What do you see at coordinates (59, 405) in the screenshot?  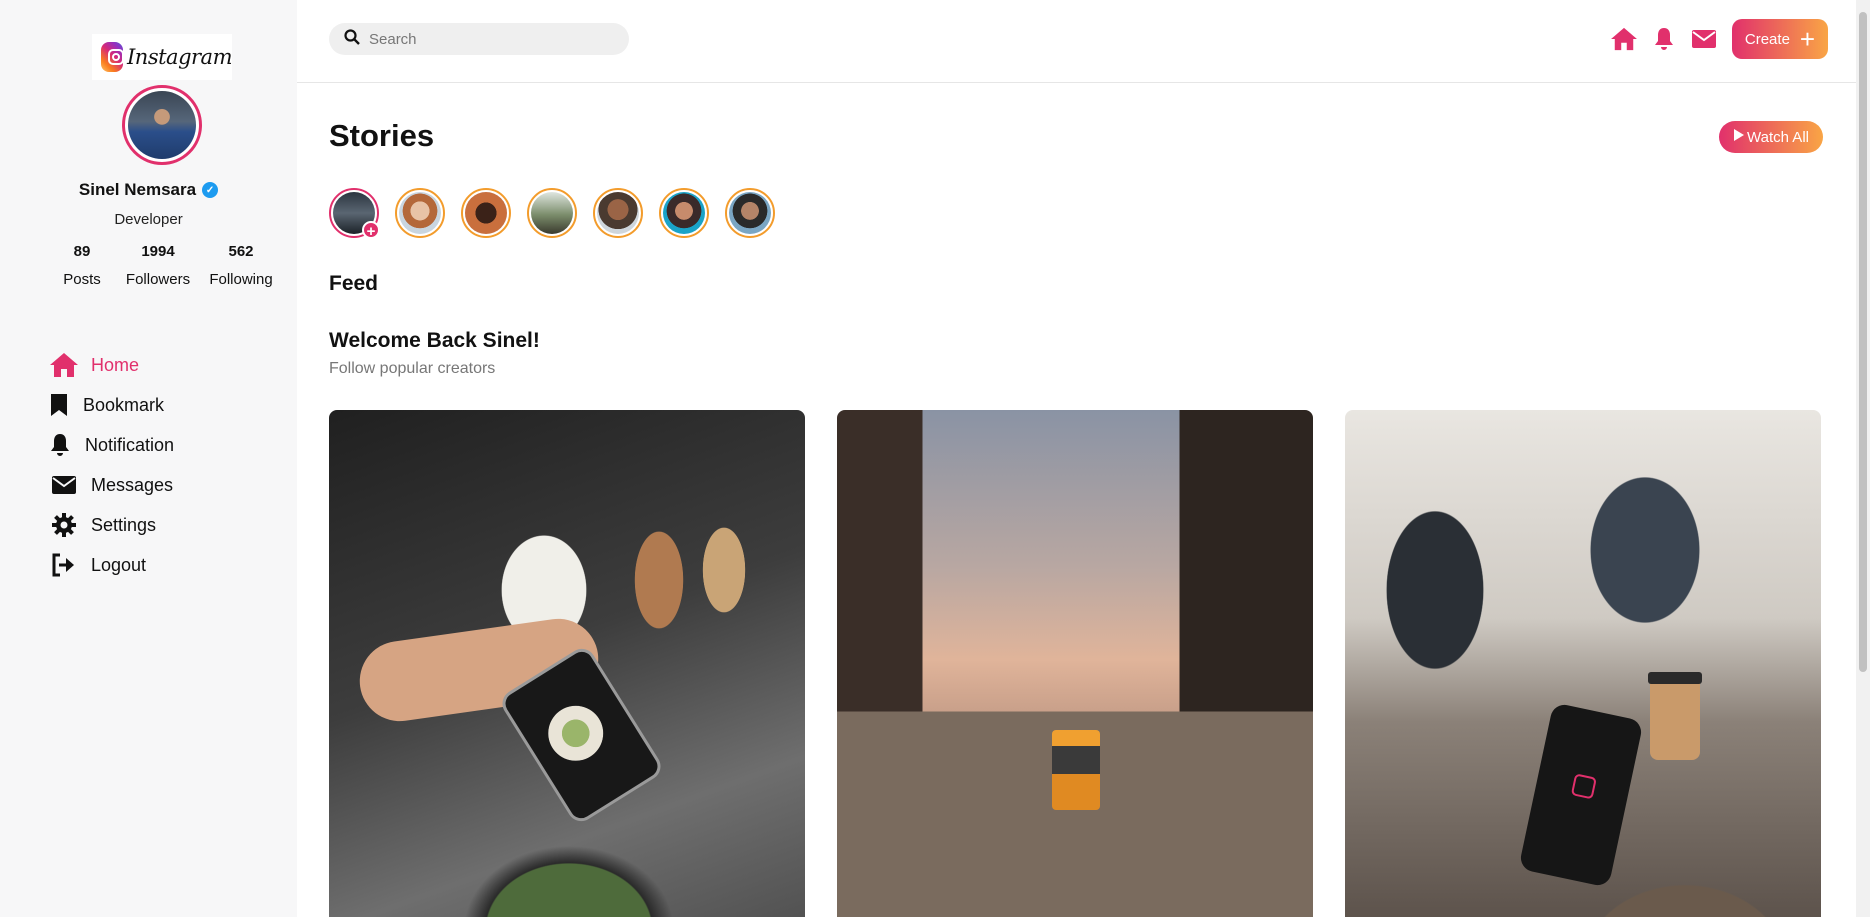 I see `bookmark-icon` at bounding box center [59, 405].